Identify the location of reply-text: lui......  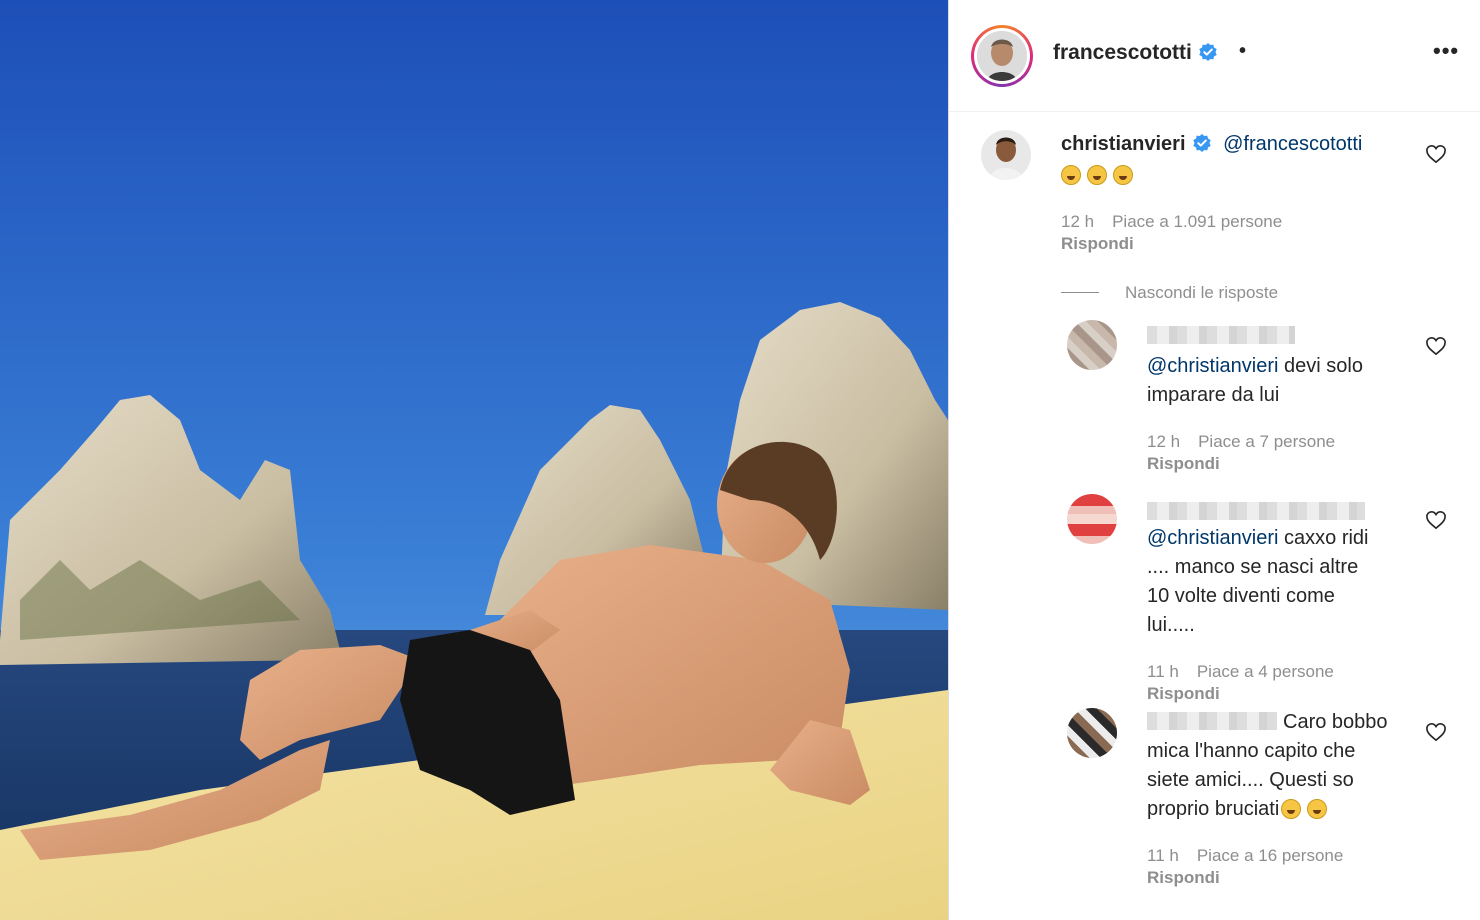
(1171, 625).